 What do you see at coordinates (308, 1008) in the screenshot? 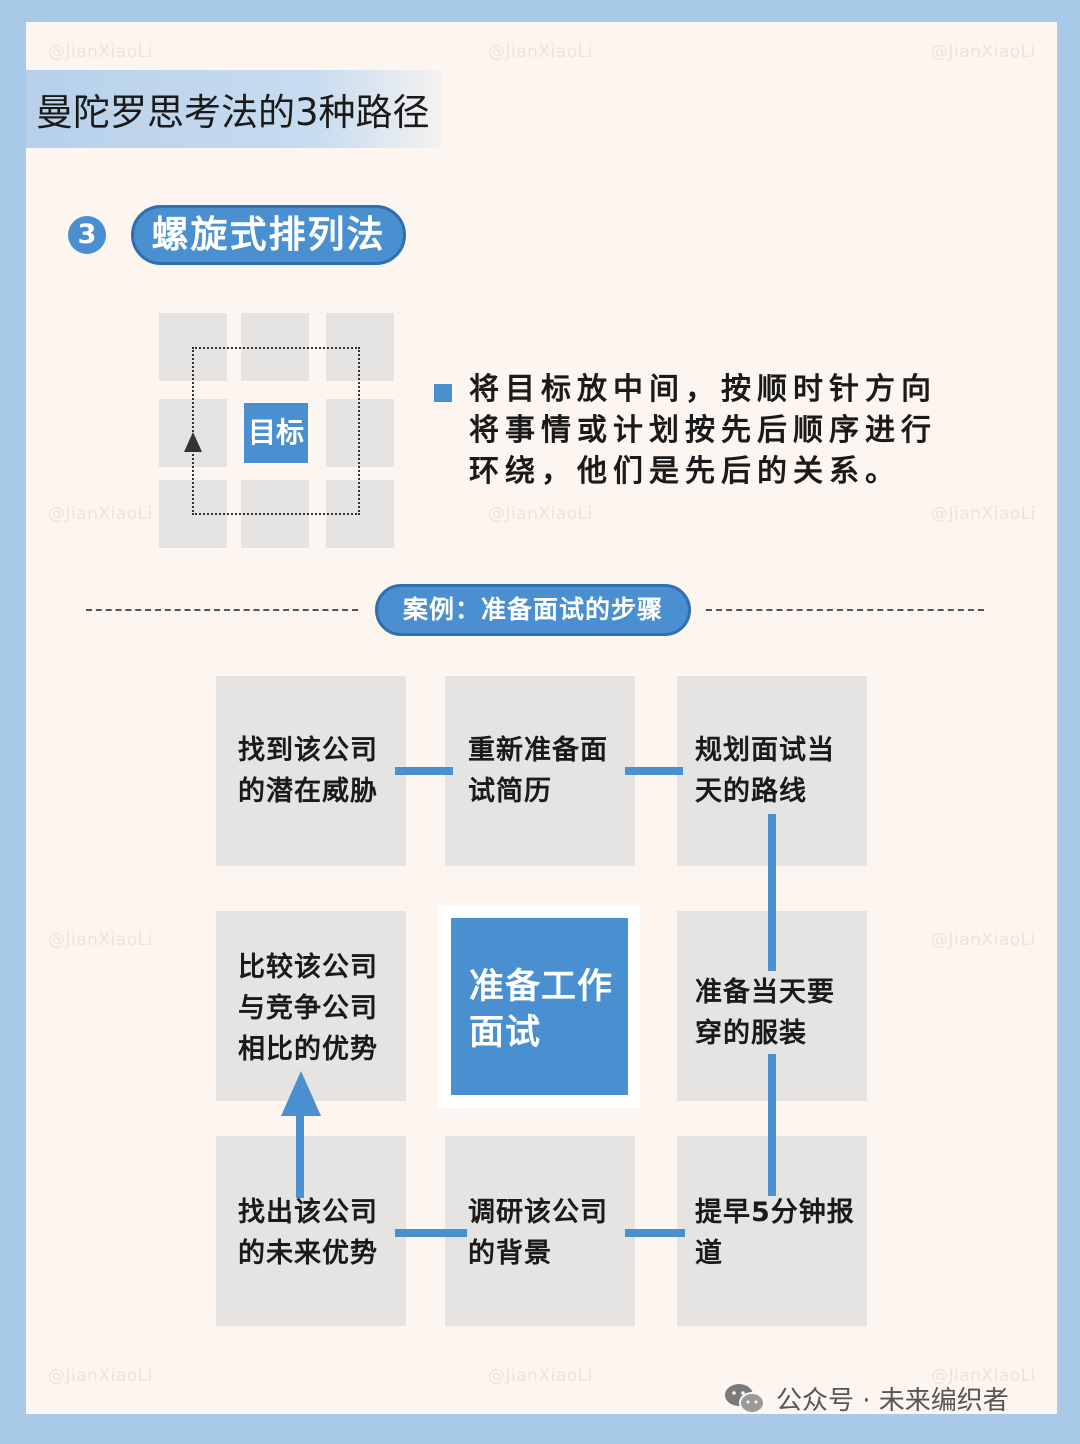
I see `step-text: 比较该公司与竞争公司相比的优势` at bounding box center [308, 1008].